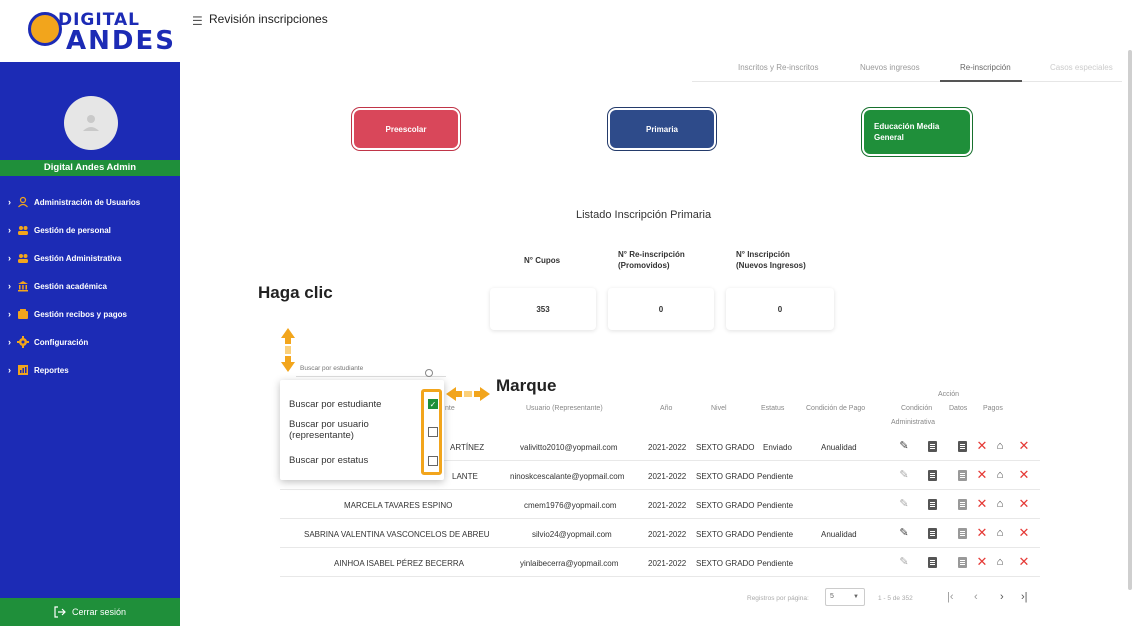 Image resolution: width=1134 pixels, height=626 pixels. Describe the element at coordinates (90, 342) in the screenshot. I see `sidebar-item-configuracion: › Configuración` at that location.